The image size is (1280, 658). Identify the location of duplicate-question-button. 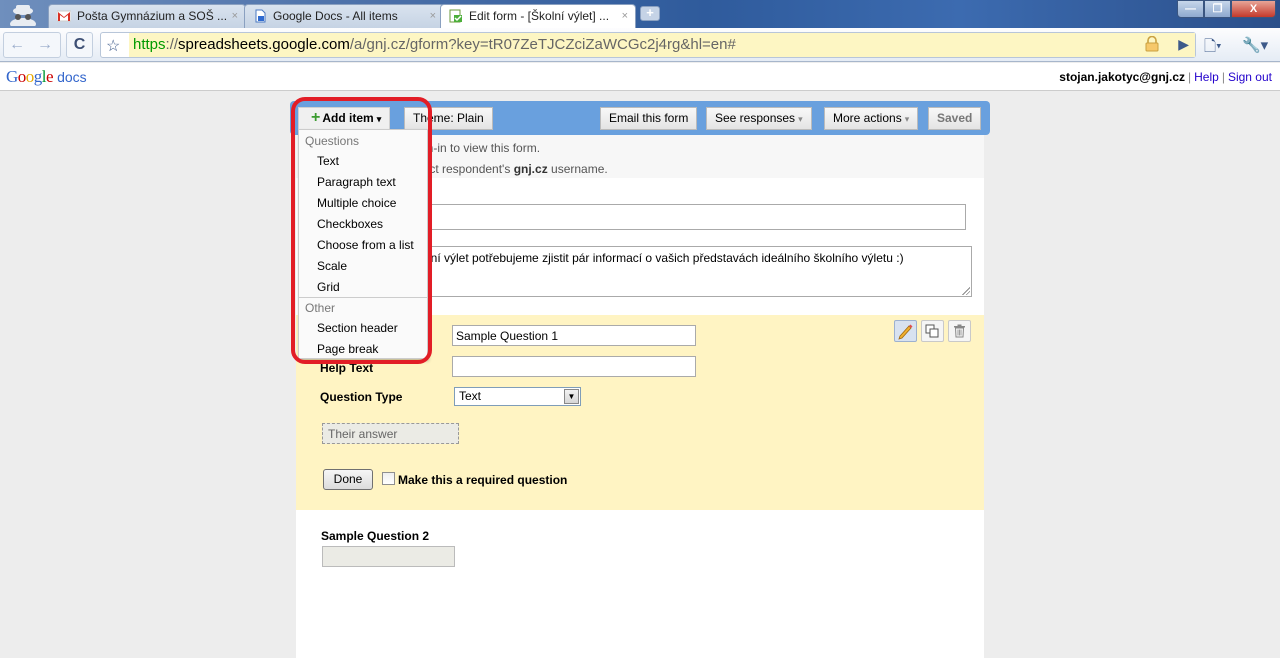
(932, 331).